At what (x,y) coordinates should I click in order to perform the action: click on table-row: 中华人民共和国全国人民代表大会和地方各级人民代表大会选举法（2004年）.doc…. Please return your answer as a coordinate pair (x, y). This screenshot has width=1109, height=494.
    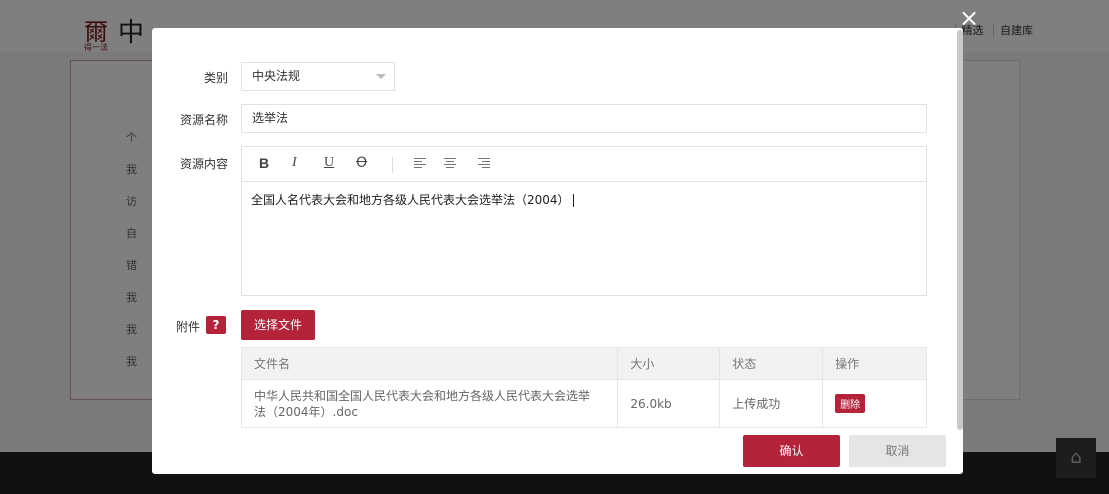
    Looking at the image, I should click on (584, 403).